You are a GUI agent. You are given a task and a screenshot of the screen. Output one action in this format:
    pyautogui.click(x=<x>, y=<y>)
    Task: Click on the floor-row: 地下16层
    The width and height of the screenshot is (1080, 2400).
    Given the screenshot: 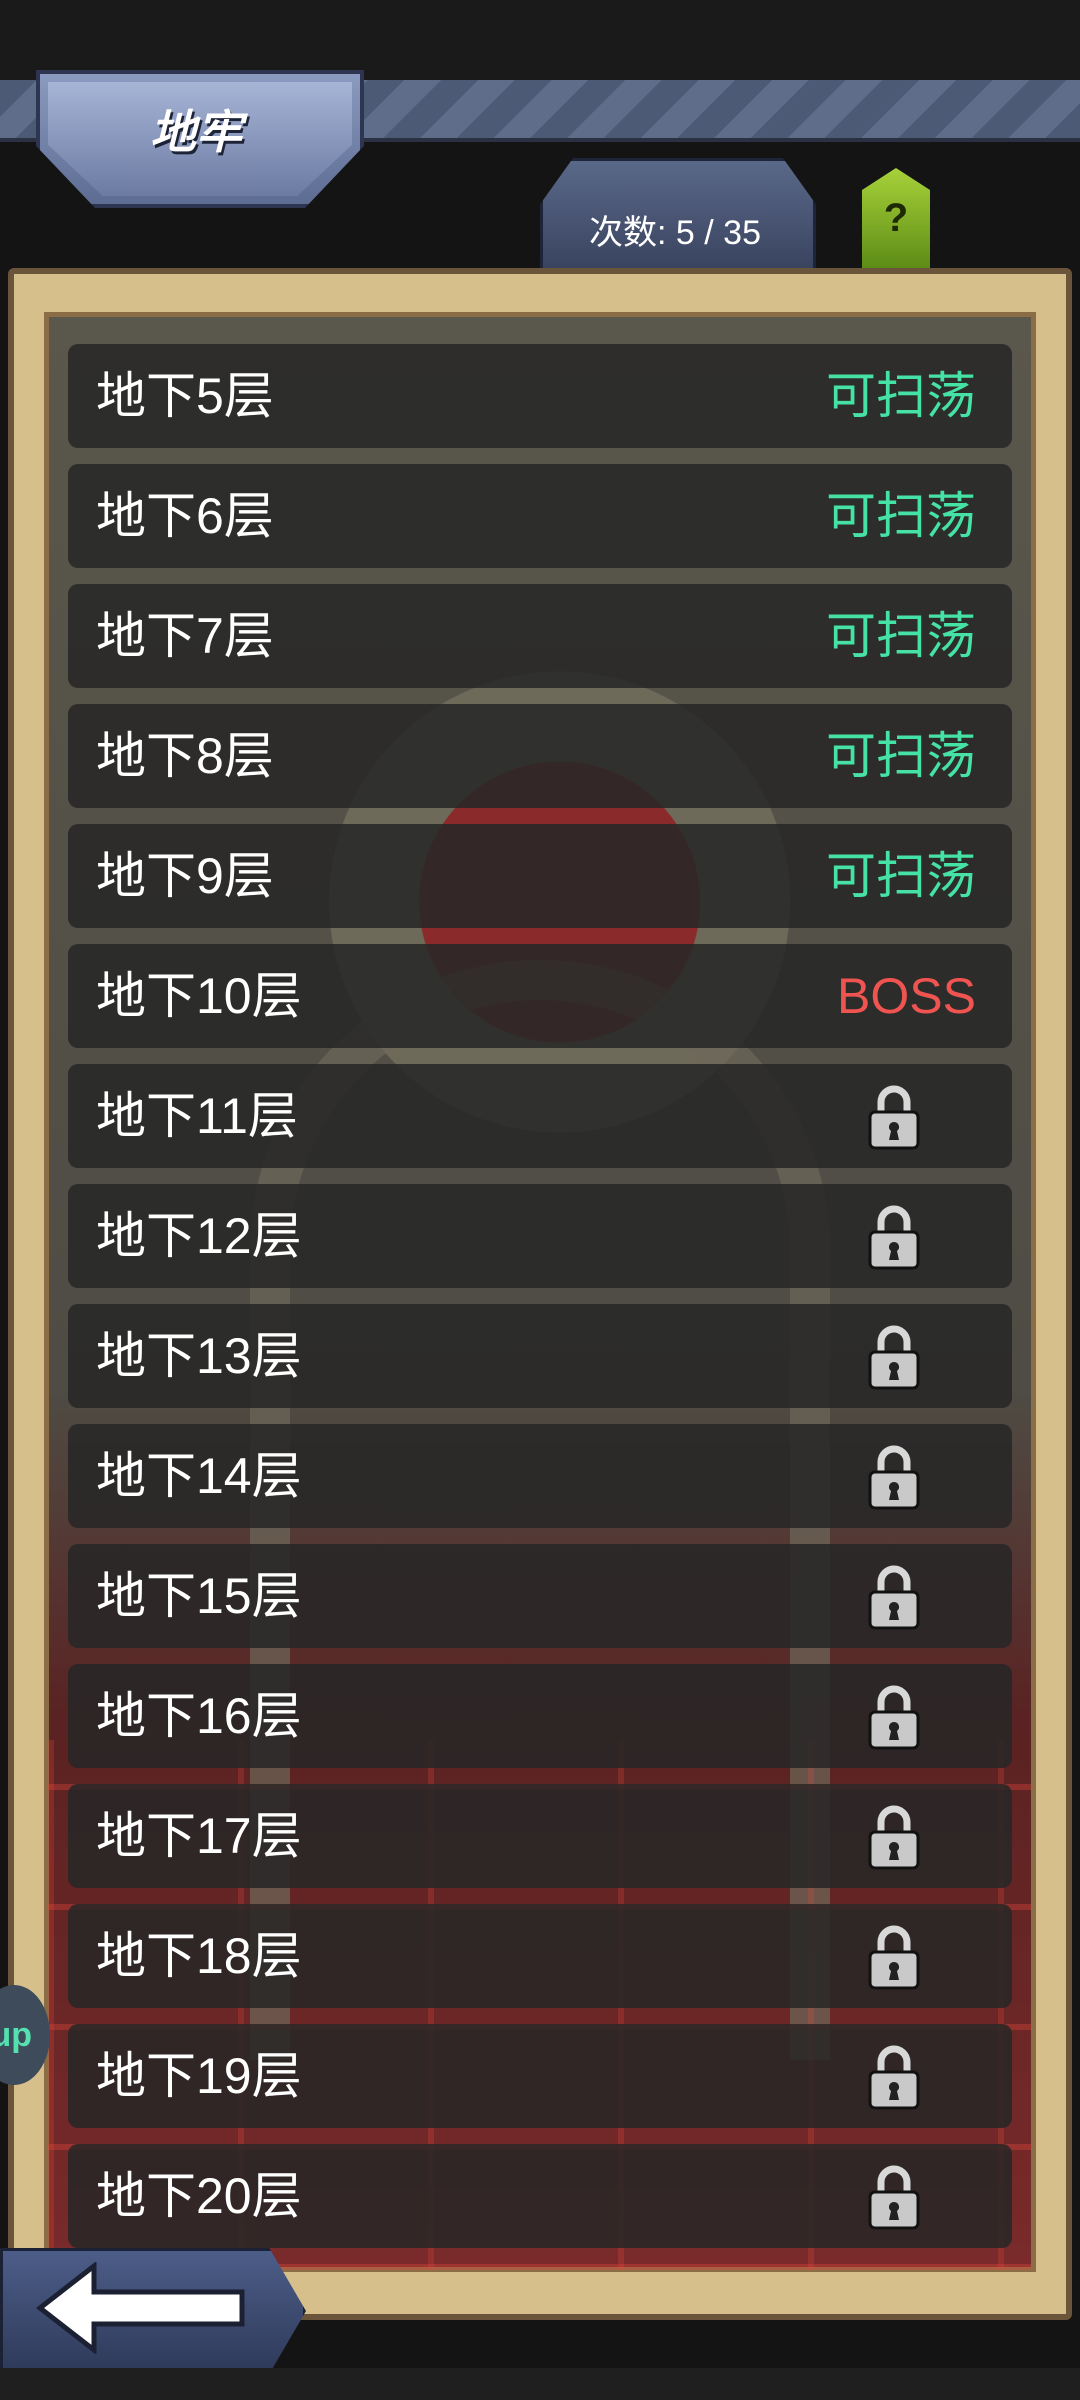 What is the action you would take?
    pyautogui.click(x=540, y=1716)
    